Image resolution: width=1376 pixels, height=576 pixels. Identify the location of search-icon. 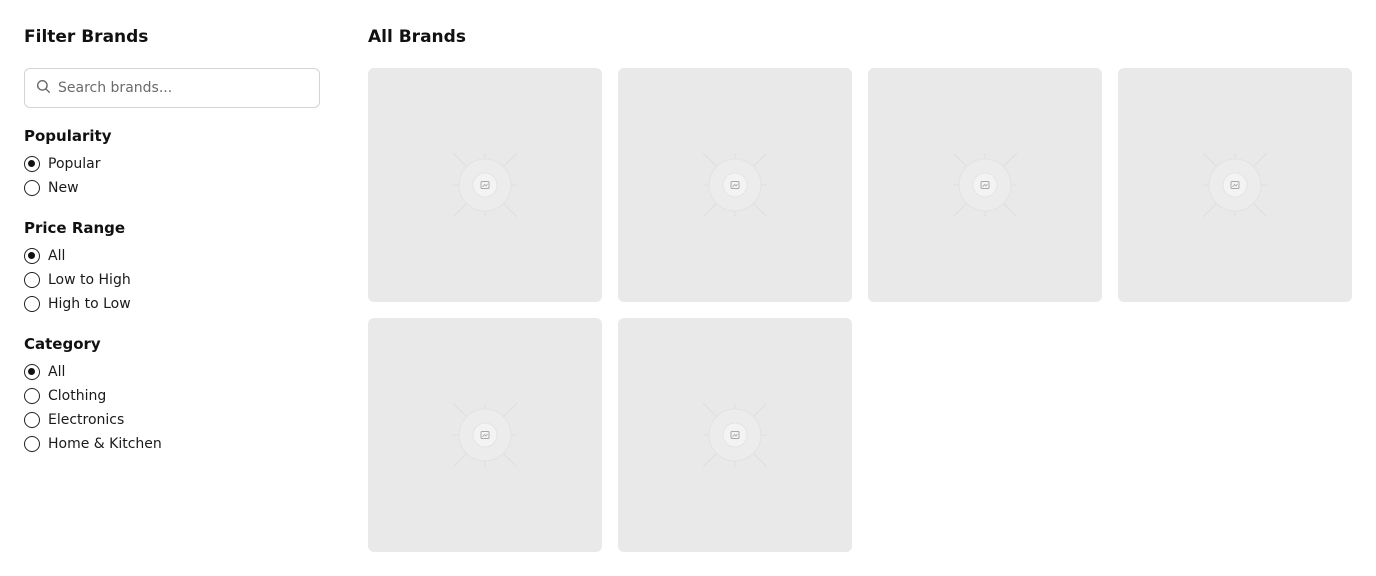
(43, 88).